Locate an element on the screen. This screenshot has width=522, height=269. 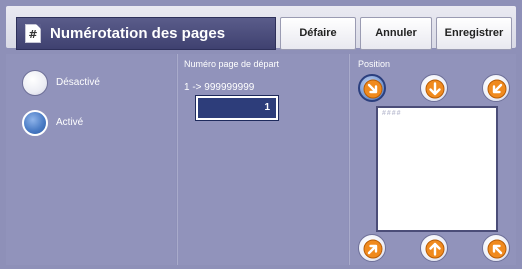
position-label: Position is located at coordinates (374, 64).